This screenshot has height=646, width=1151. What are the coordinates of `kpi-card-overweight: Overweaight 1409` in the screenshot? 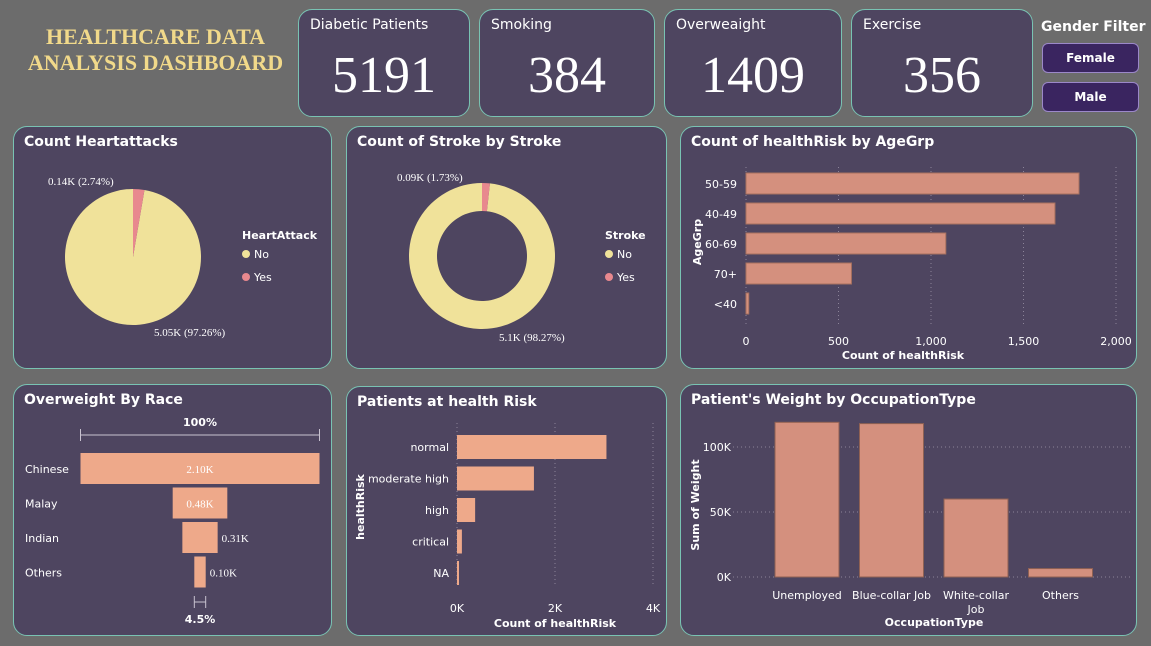 It's located at (753, 63).